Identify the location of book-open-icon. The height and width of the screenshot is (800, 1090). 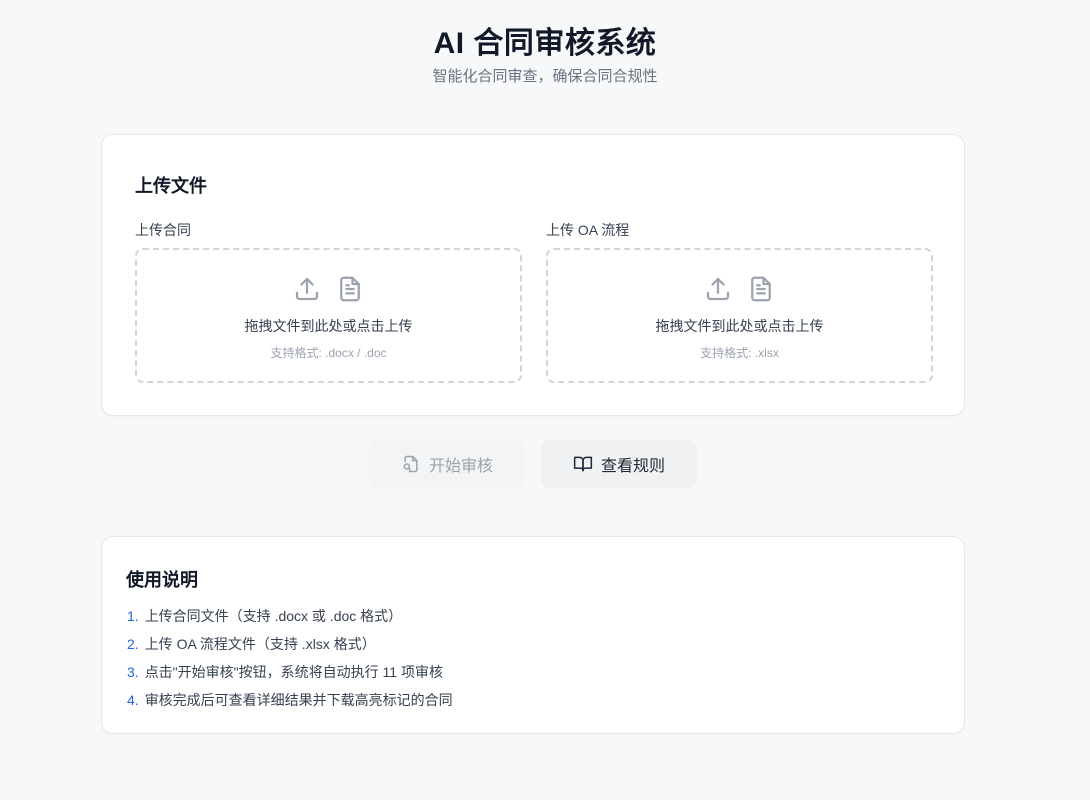
(587, 464).